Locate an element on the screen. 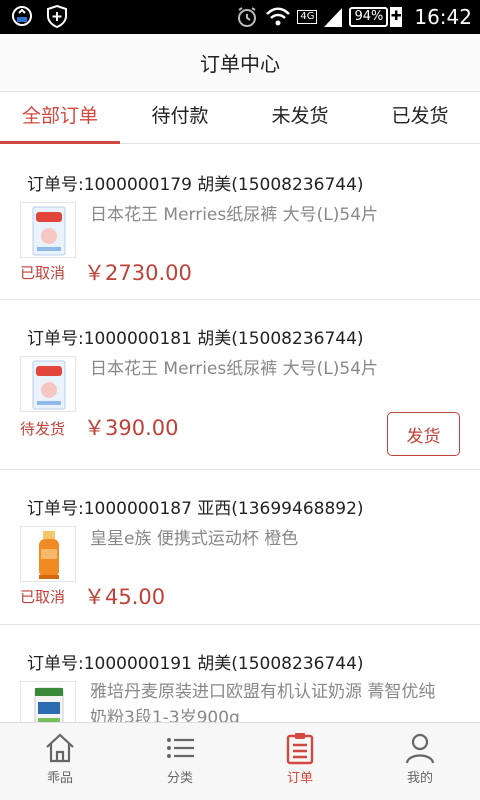 The width and height of the screenshot is (480, 800). order-price: ￥45.00 is located at coordinates (125, 597).